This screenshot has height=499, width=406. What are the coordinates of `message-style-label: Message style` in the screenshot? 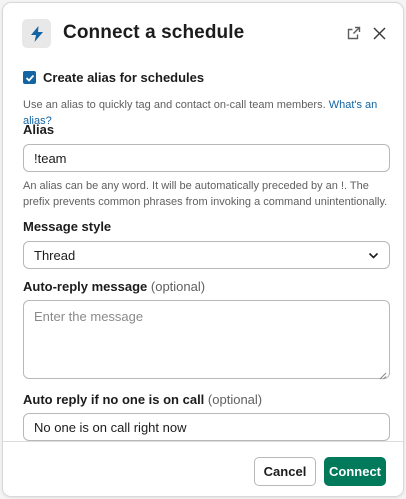 It's located at (67, 226).